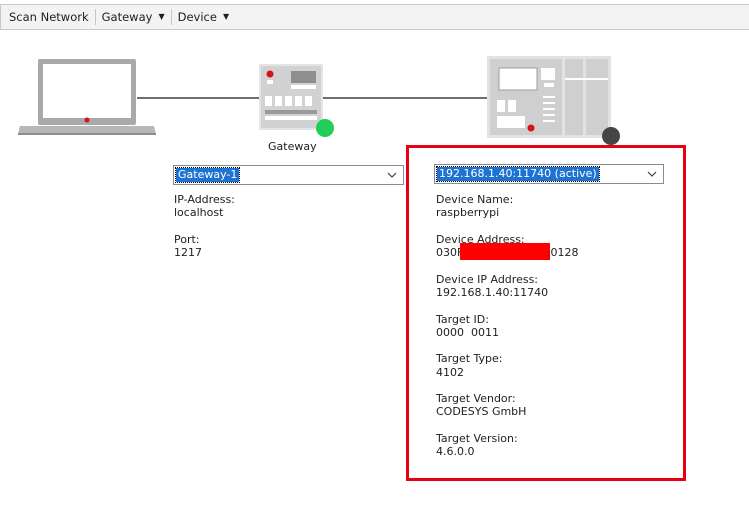 This screenshot has height=517, width=749. Describe the element at coordinates (188, 252) in the screenshot. I see `gateway-port-value: 1217` at that location.